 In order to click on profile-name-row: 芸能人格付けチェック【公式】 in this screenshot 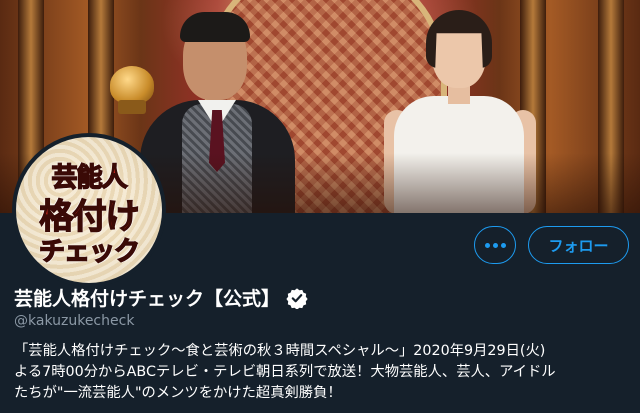, I will do `click(161, 297)`.